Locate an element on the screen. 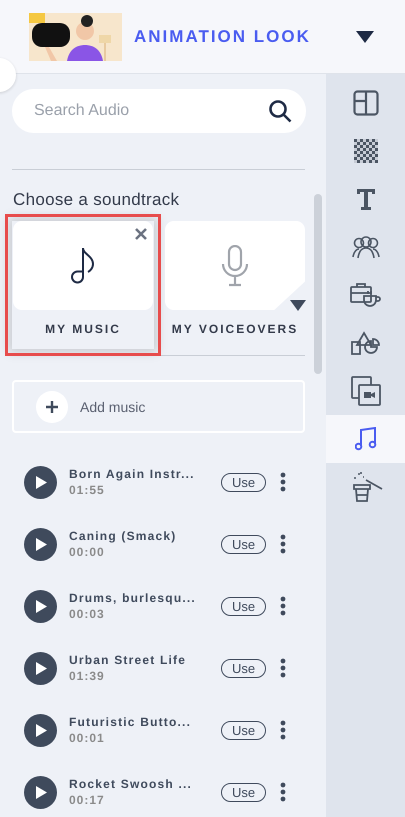 The image size is (405, 817). track-duration: 01:55 is located at coordinates (87, 490).